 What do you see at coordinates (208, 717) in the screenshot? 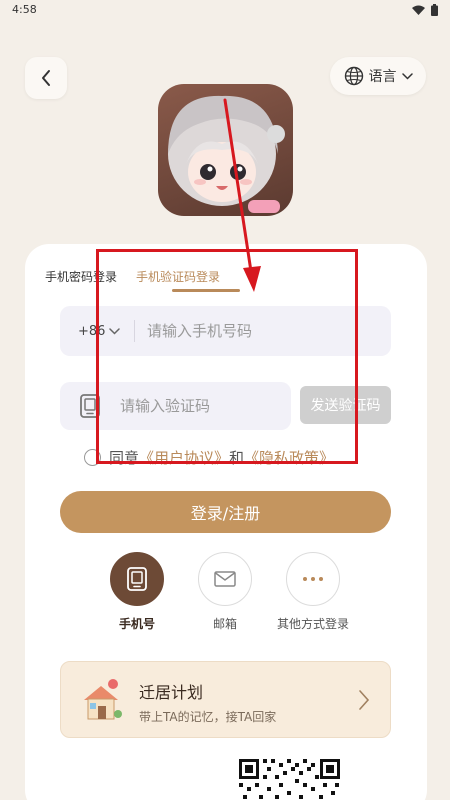
I see `plan-subtitle: 带上TA的记忆，接TA回家` at bounding box center [208, 717].